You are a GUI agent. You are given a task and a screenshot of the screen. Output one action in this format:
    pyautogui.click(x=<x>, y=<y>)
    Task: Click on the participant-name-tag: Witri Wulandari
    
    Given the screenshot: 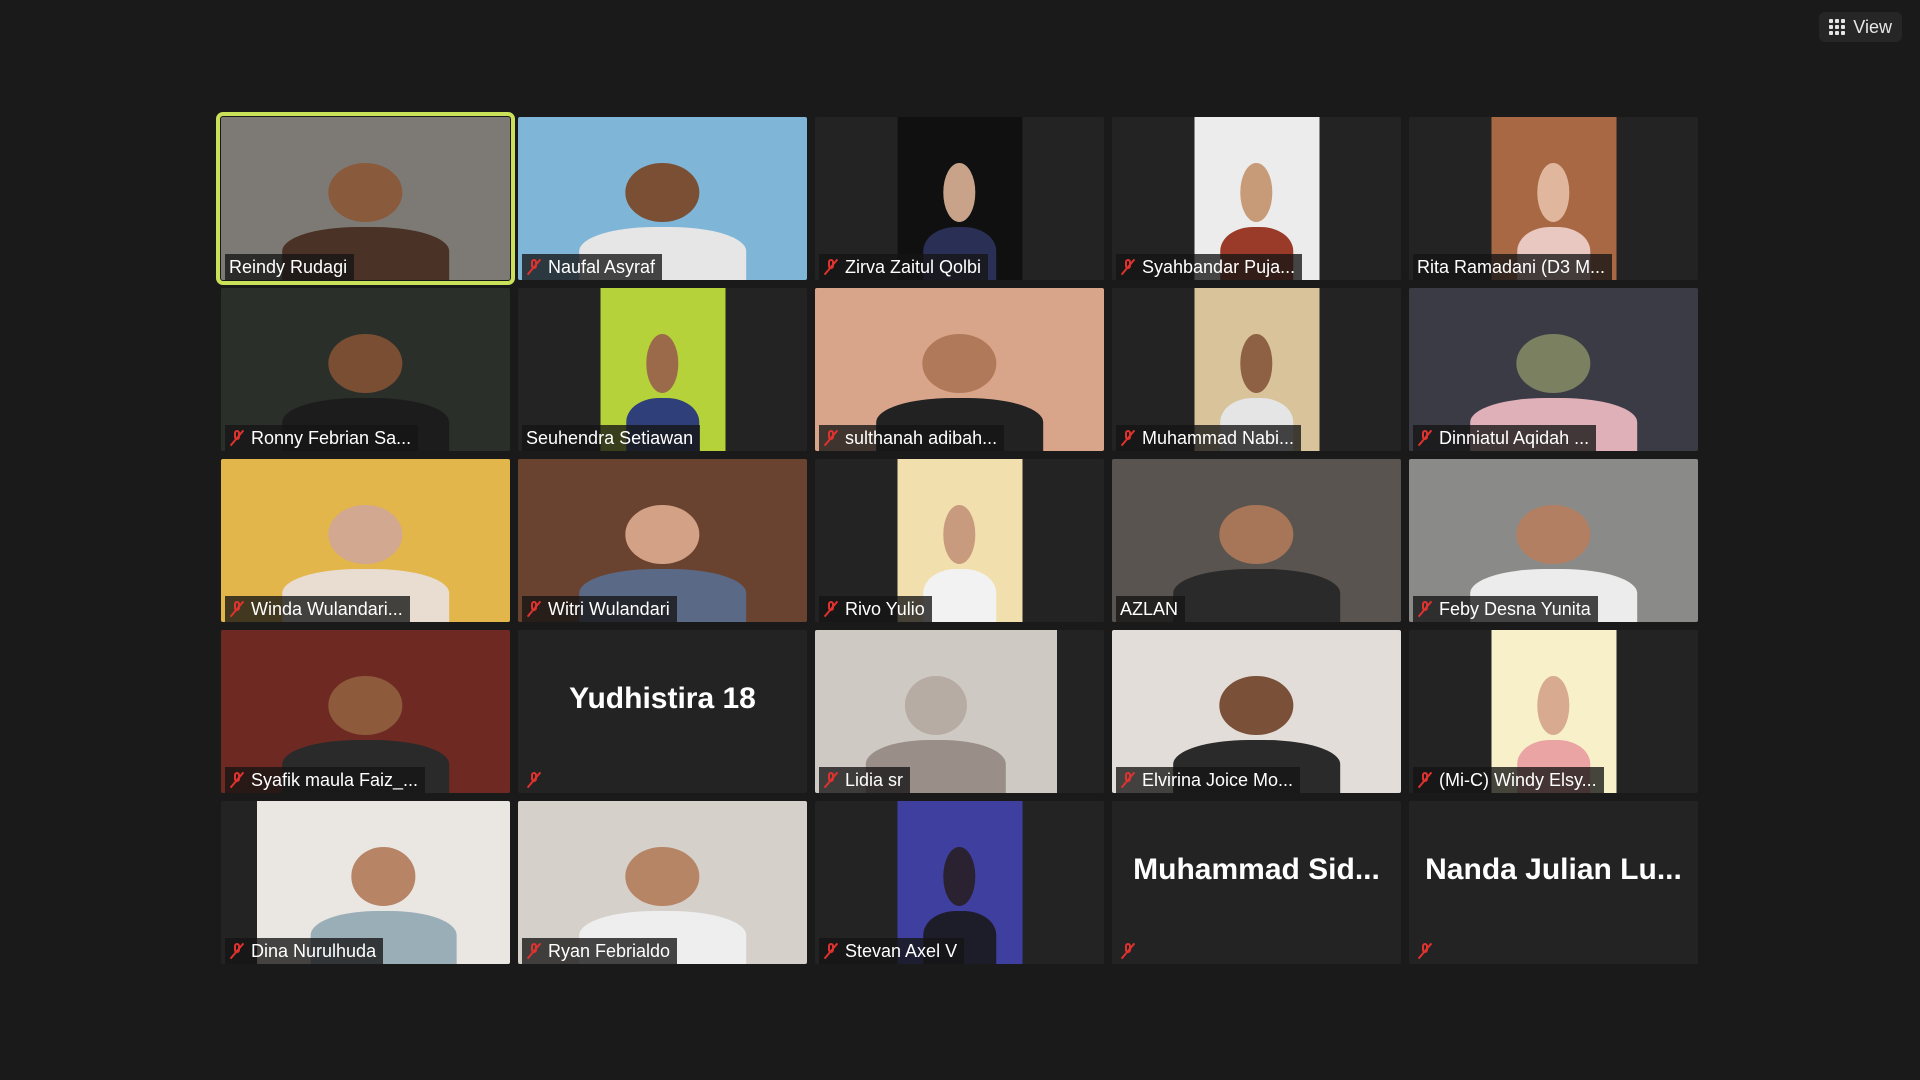 What is the action you would take?
    pyautogui.click(x=599, y=609)
    